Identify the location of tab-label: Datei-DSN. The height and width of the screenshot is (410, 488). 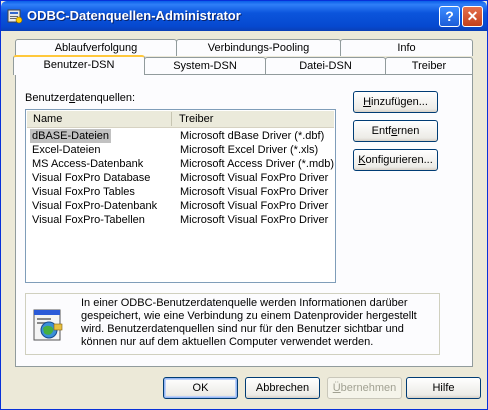
(325, 66).